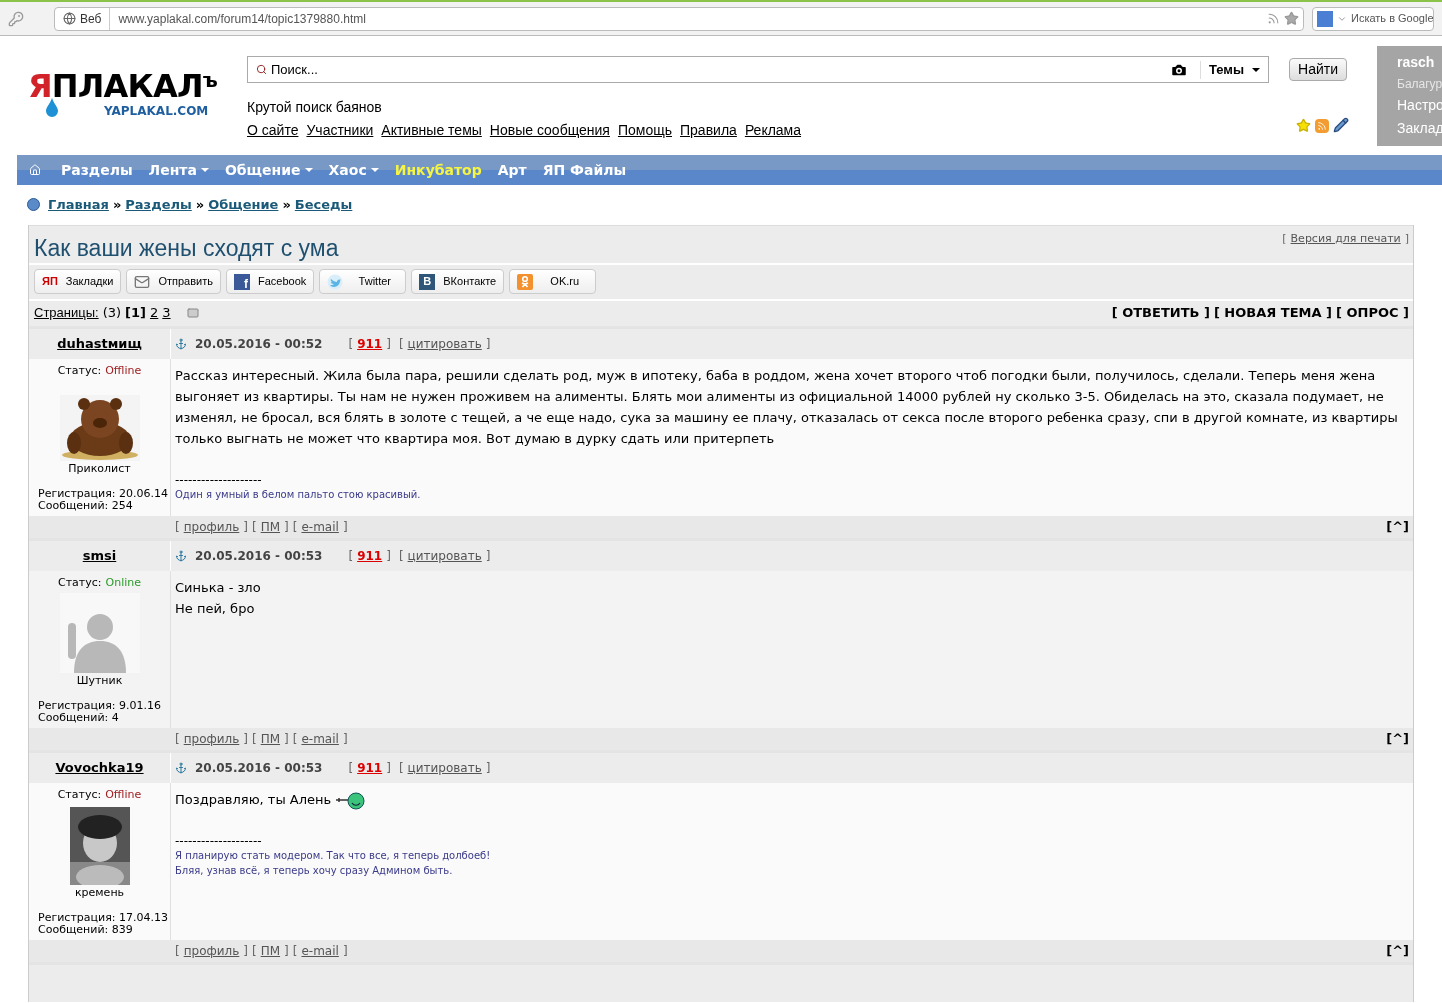 The width and height of the screenshot is (1442, 1003). I want to click on print-version-link: Версия для печати, so click(1345, 238).